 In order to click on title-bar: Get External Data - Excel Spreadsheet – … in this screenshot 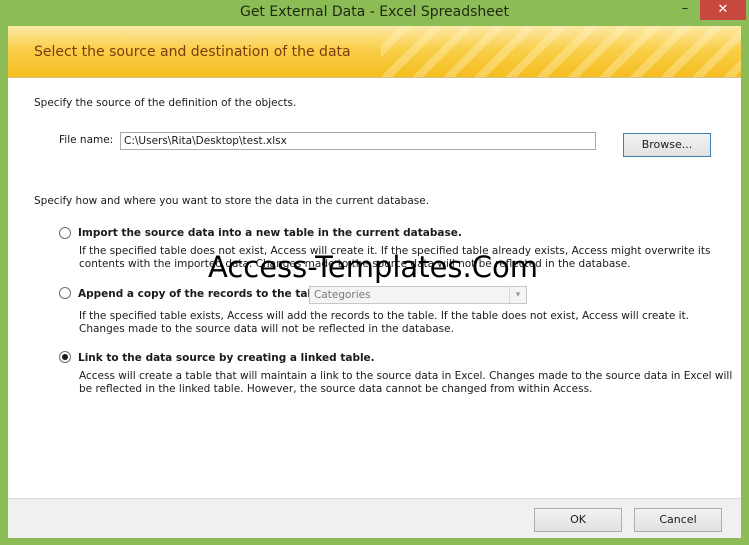, I will do `click(374, 13)`.